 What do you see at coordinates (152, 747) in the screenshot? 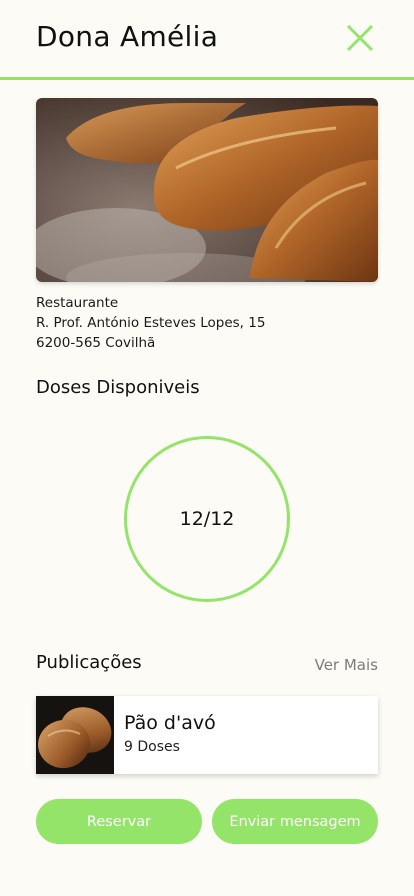
I see `publication-doses: 9 Doses` at bounding box center [152, 747].